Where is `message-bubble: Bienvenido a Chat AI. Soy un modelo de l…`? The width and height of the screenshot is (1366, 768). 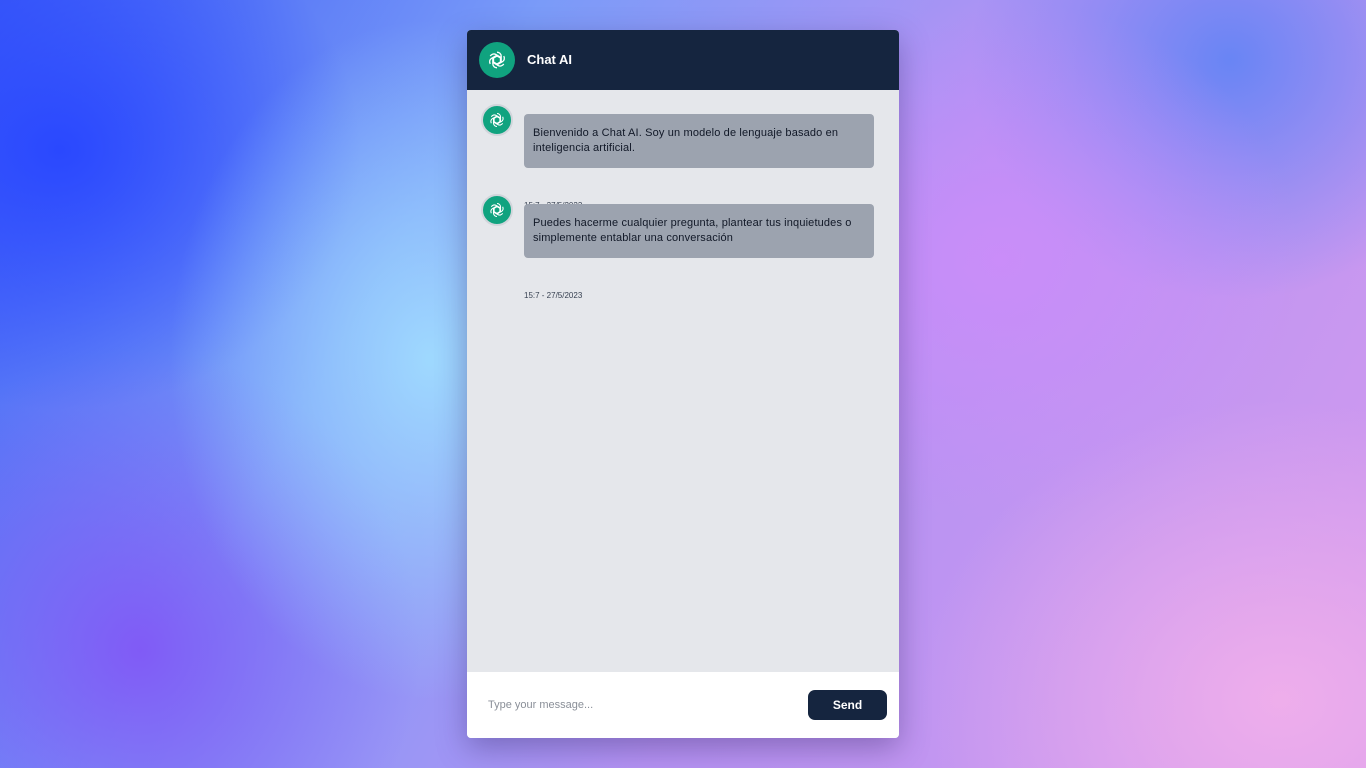 message-bubble: Bienvenido a Chat AI. Soy un modelo de l… is located at coordinates (699, 141).